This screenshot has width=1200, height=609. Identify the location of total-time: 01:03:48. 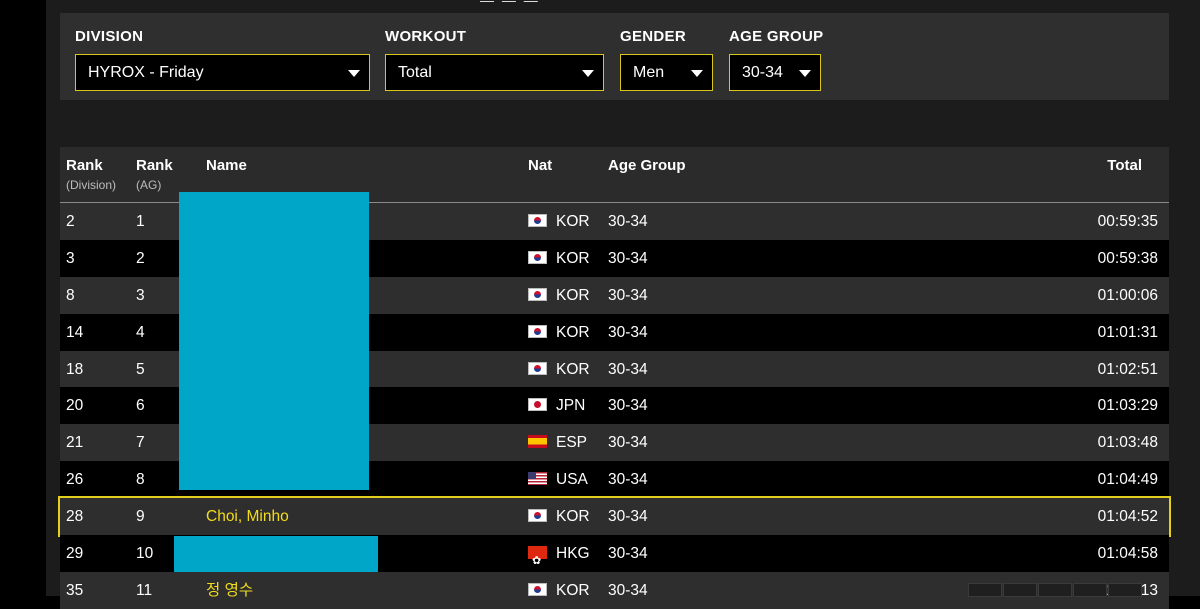
(1127, 443).